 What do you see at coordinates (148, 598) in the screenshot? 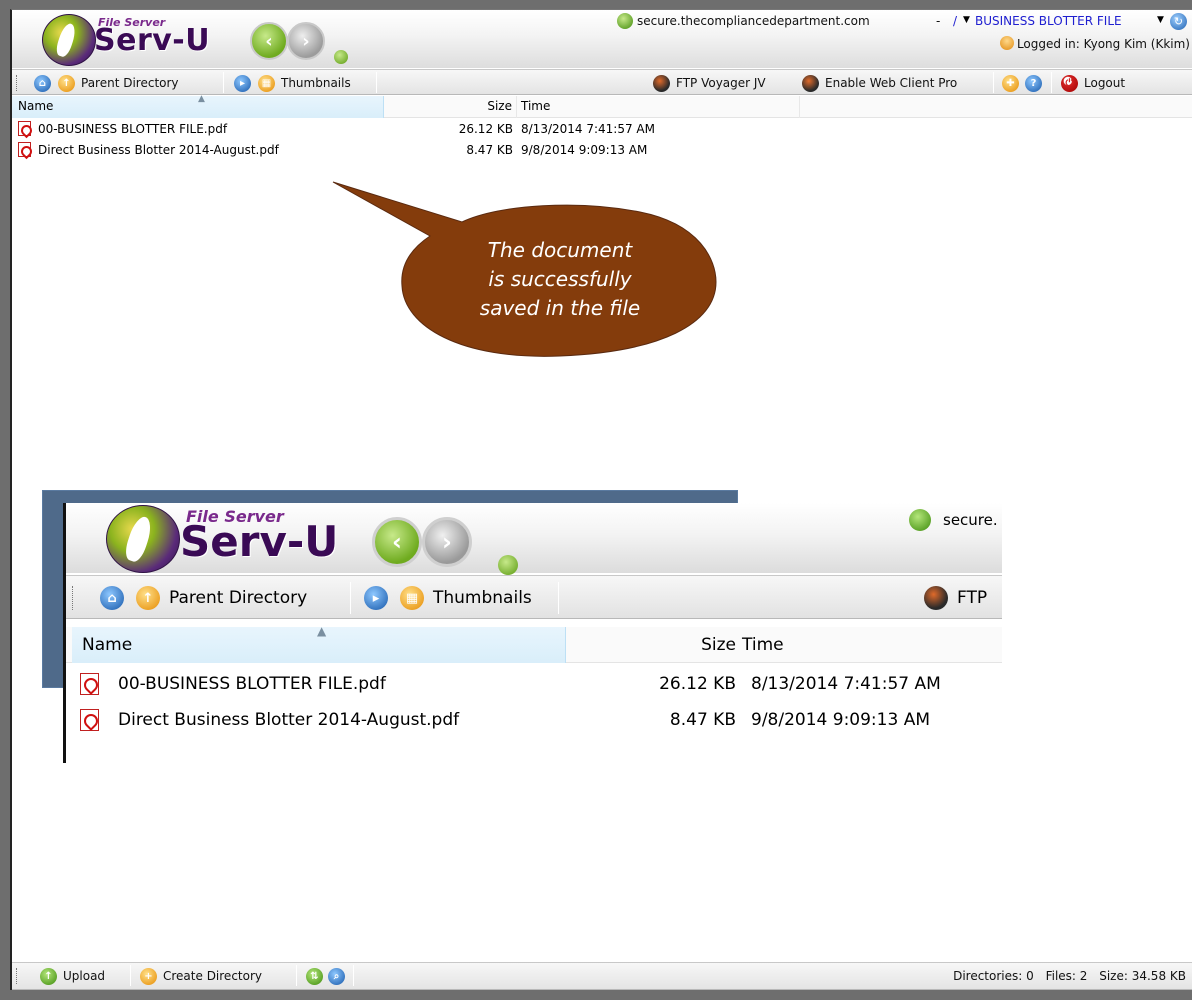
I see `parent-directory-icon: ↑` at bounding box center [148, 598].